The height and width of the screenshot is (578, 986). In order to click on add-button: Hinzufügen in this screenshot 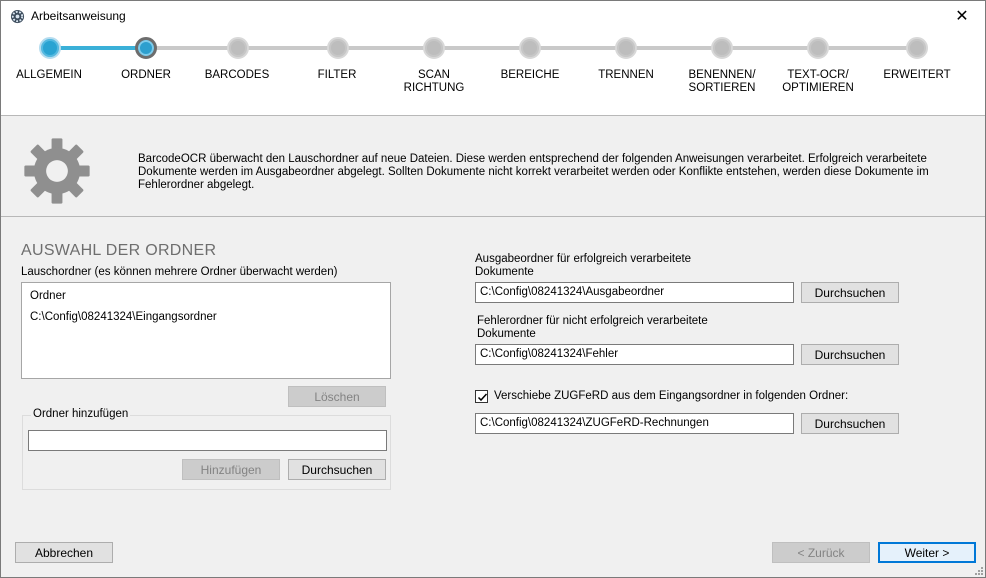, I will do `click(231, 469)`.